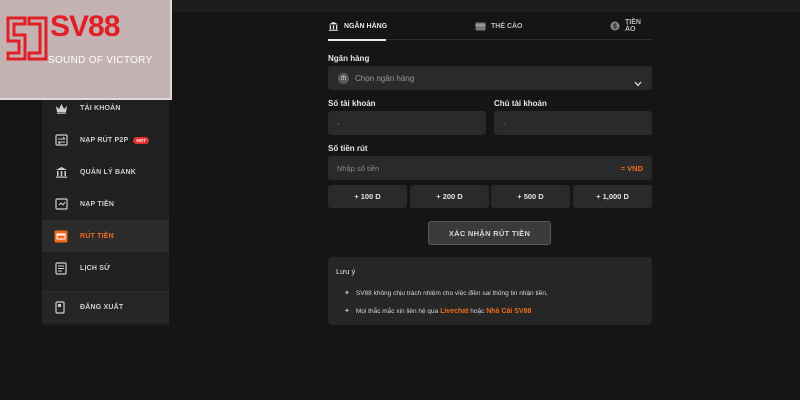  I want to click on account-holder-value: -, so click(504, 123).